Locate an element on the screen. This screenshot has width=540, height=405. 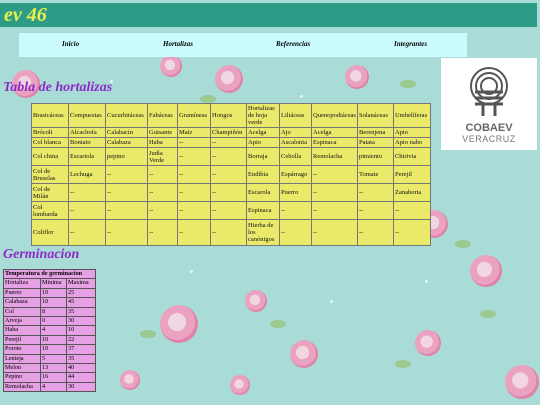
nav-link-referencias: Referencias is located at coordinates (293, 44).